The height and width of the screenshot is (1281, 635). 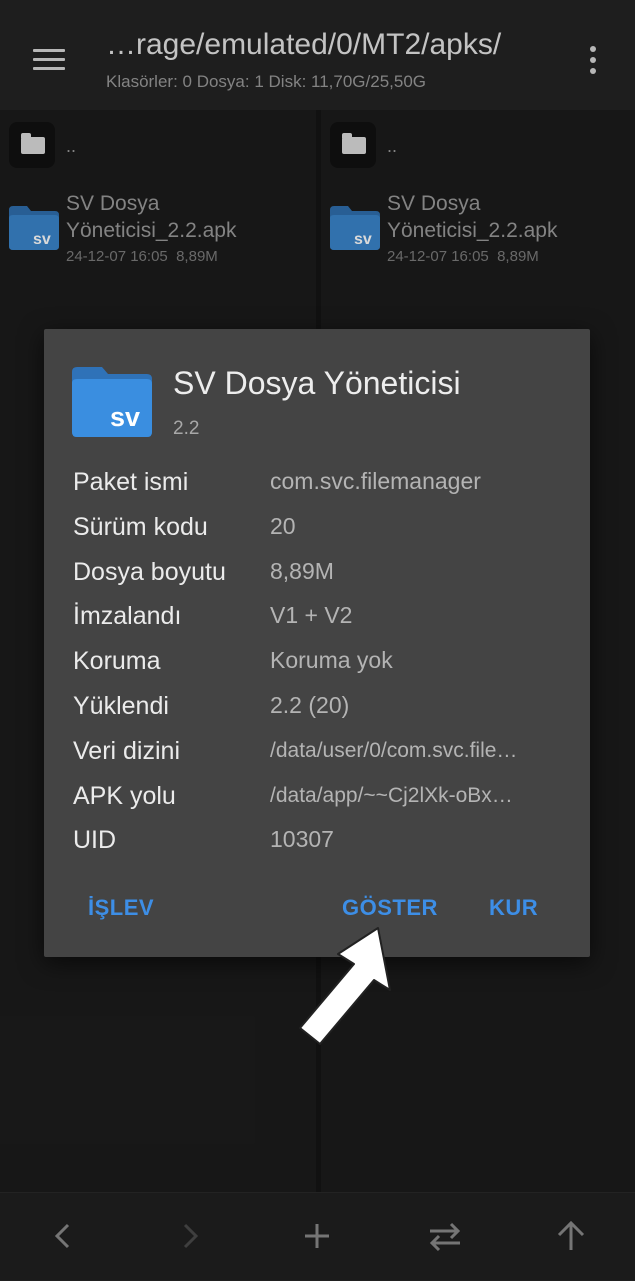 What do you see at coordinates (390, 908) in the screenshot?
I see `show-button: GÖSTER` at bounding box center [390, 908].